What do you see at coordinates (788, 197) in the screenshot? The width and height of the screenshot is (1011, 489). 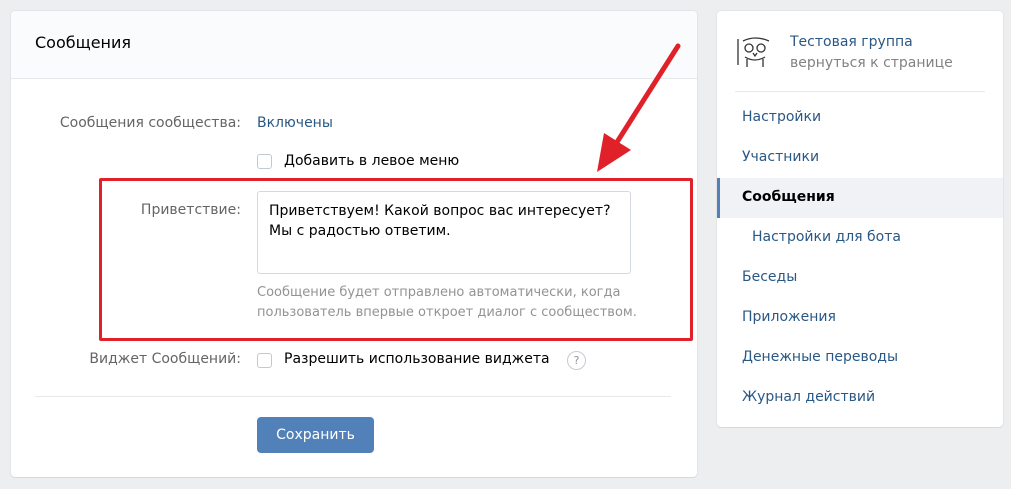 I see `sidebar-item-label: Сообщения` at bounding box center [788, 197].